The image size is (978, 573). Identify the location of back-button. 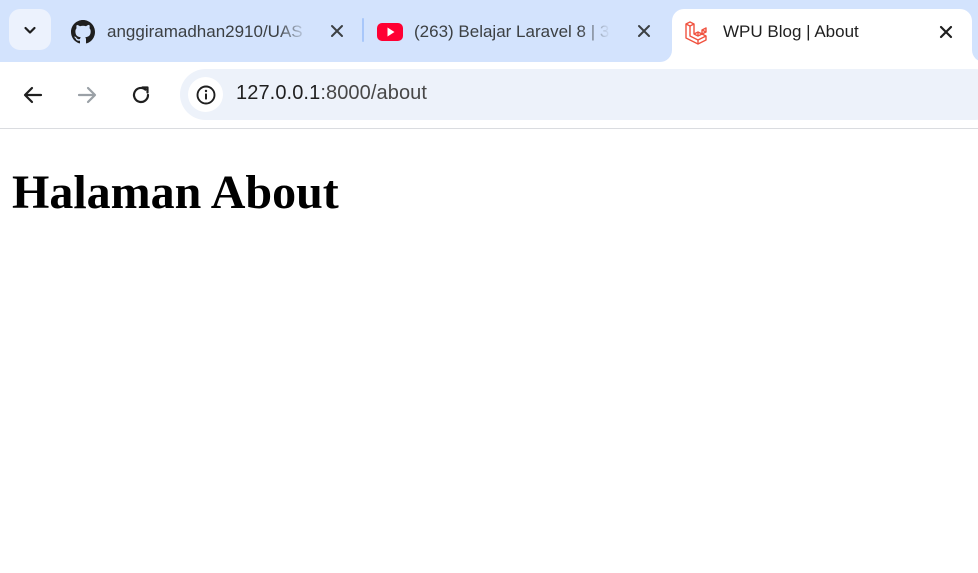
(33, 95).